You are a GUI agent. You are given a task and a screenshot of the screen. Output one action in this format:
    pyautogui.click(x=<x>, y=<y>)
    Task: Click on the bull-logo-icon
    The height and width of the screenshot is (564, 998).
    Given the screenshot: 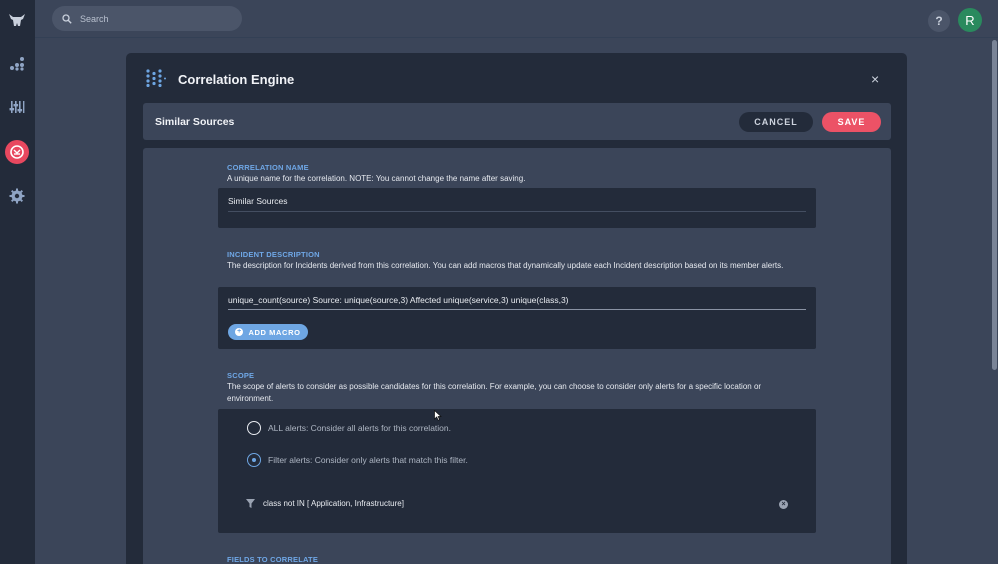 What is the action you would take?
    pyautogui.click(x=17, y=20)
    